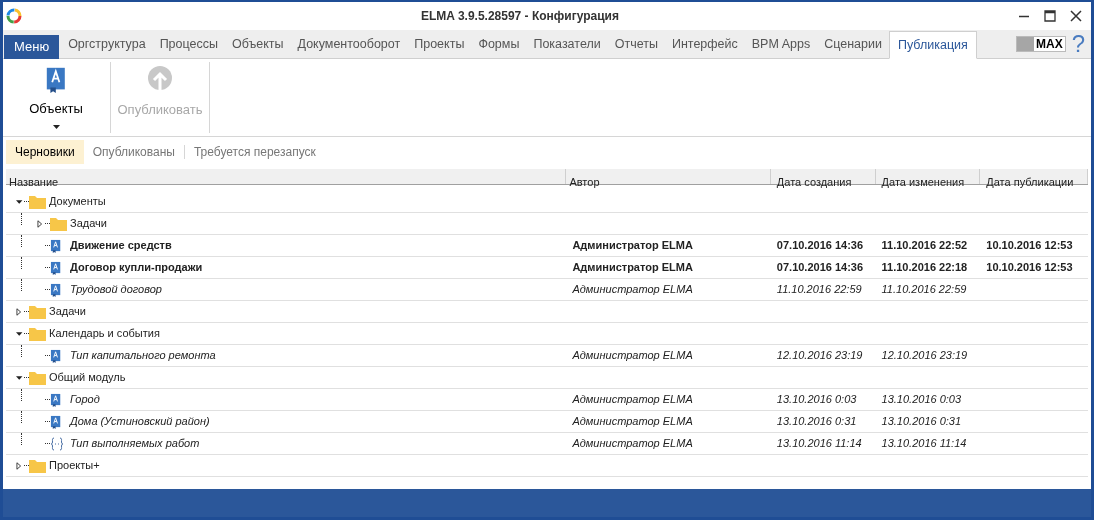 The width and height of the screenshot is (1094, 520). I want to click on ribbon-tab: Объекты, so click(257, 44).